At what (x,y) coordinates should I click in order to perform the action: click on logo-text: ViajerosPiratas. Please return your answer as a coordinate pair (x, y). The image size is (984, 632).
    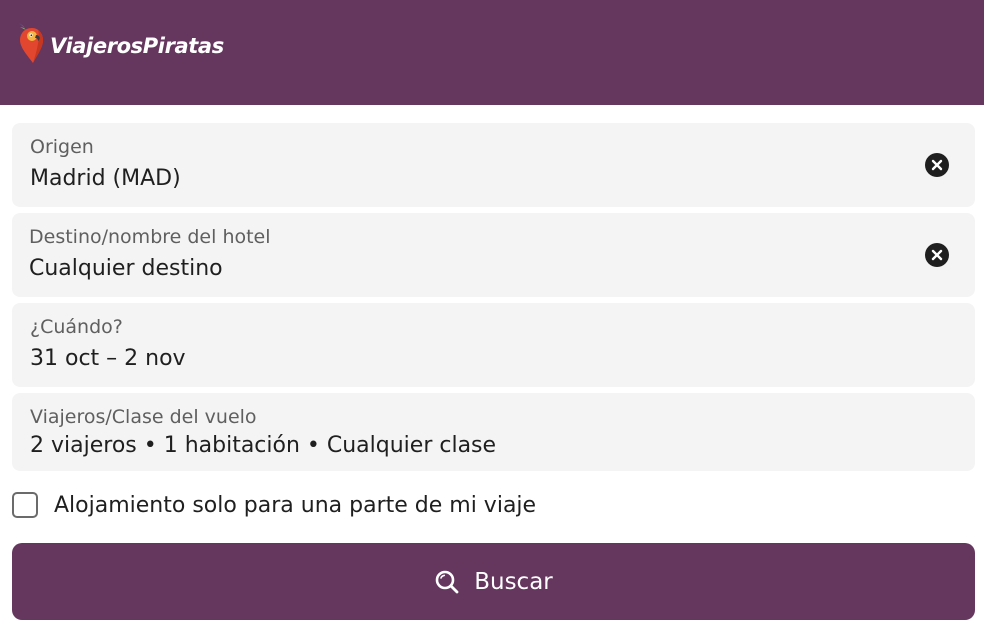
    Looking at the image, I should click on (137, 46).